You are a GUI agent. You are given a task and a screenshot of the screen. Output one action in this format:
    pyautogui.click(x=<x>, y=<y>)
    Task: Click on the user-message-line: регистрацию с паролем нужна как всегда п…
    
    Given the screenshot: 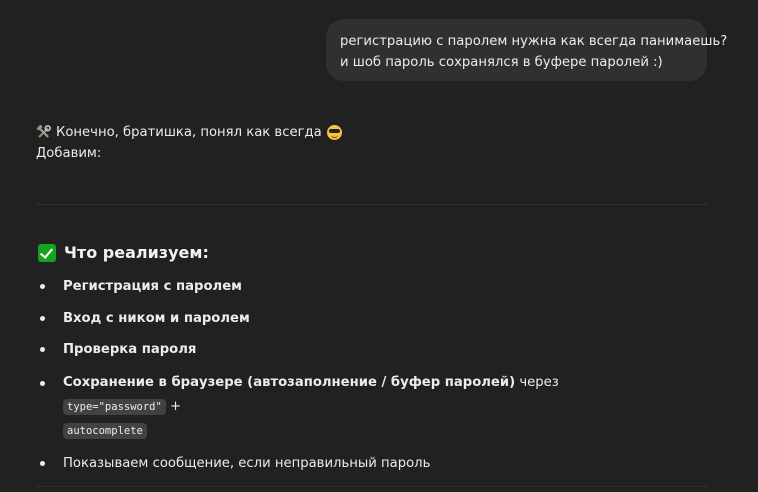 What is the action you would take?
    pyautogui.click(x=534, y=41)
    